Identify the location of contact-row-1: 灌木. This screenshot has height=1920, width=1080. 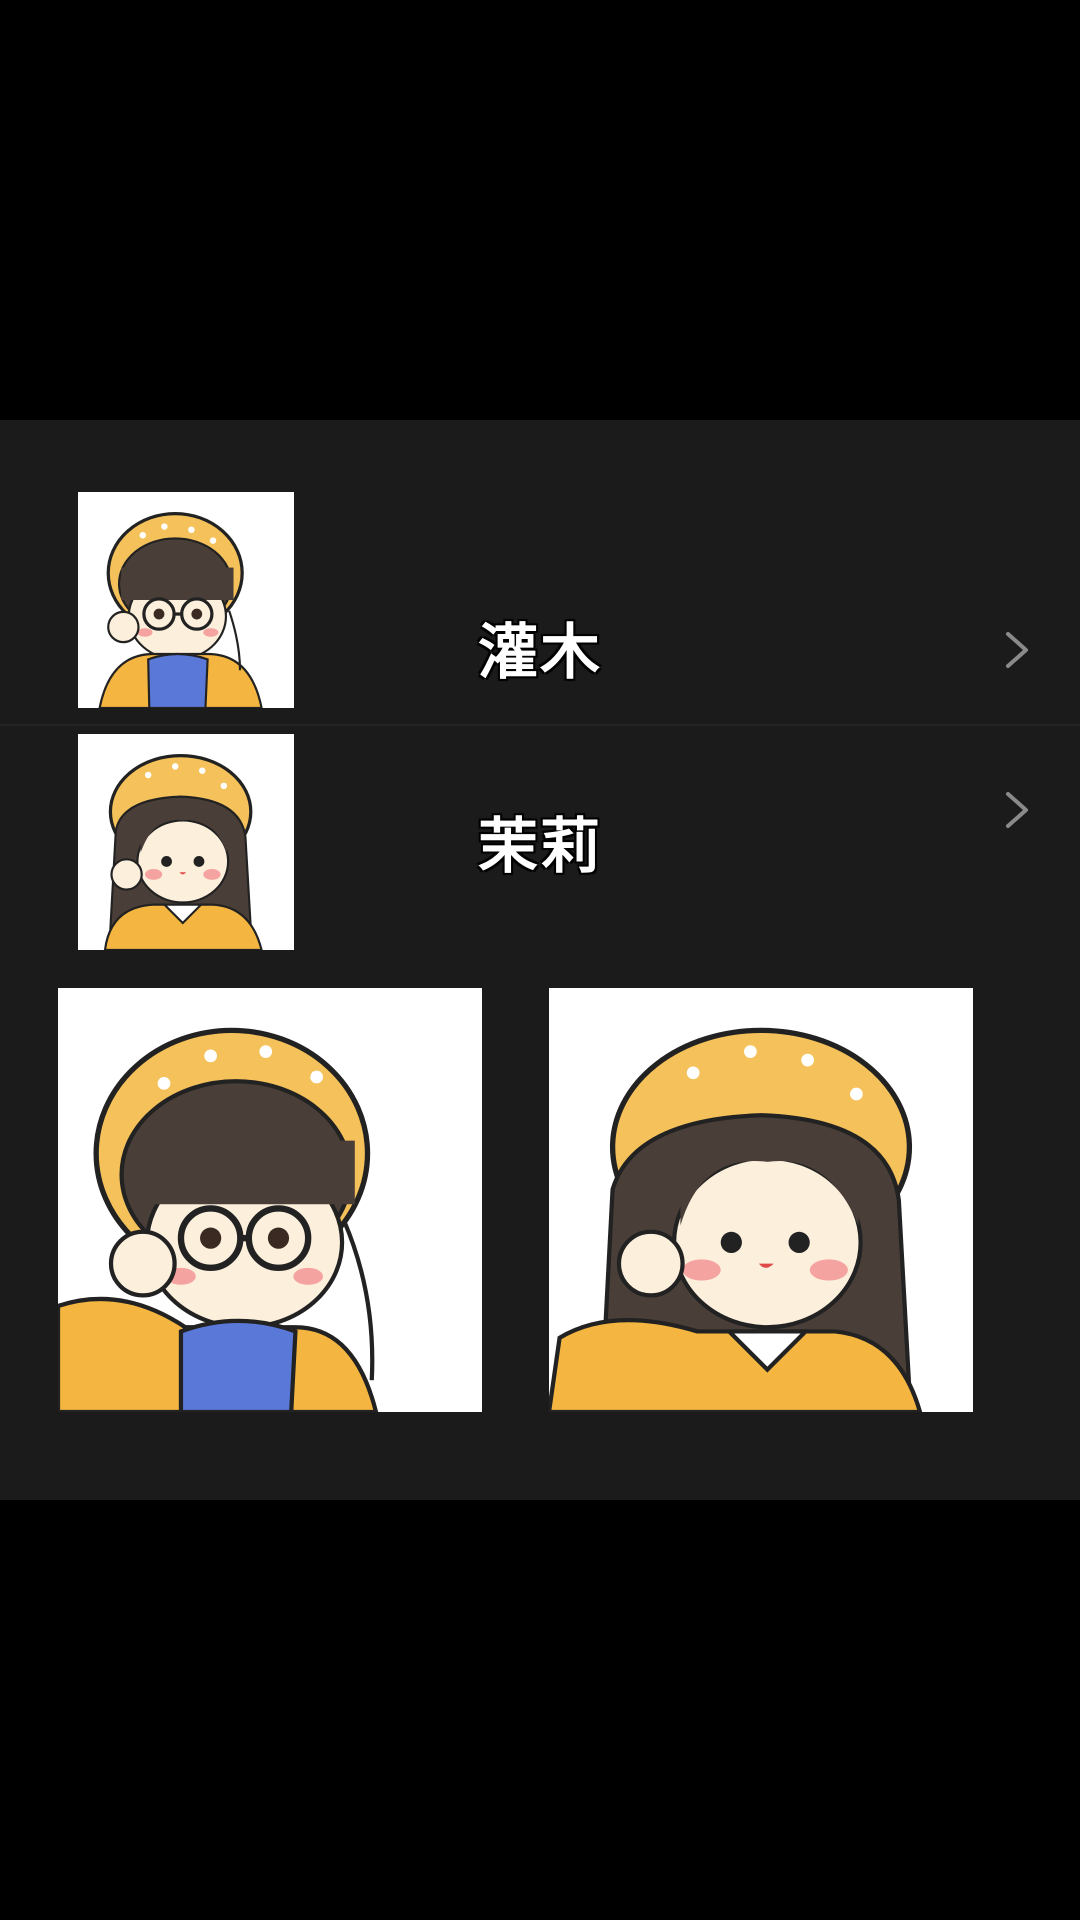
(540, 602).